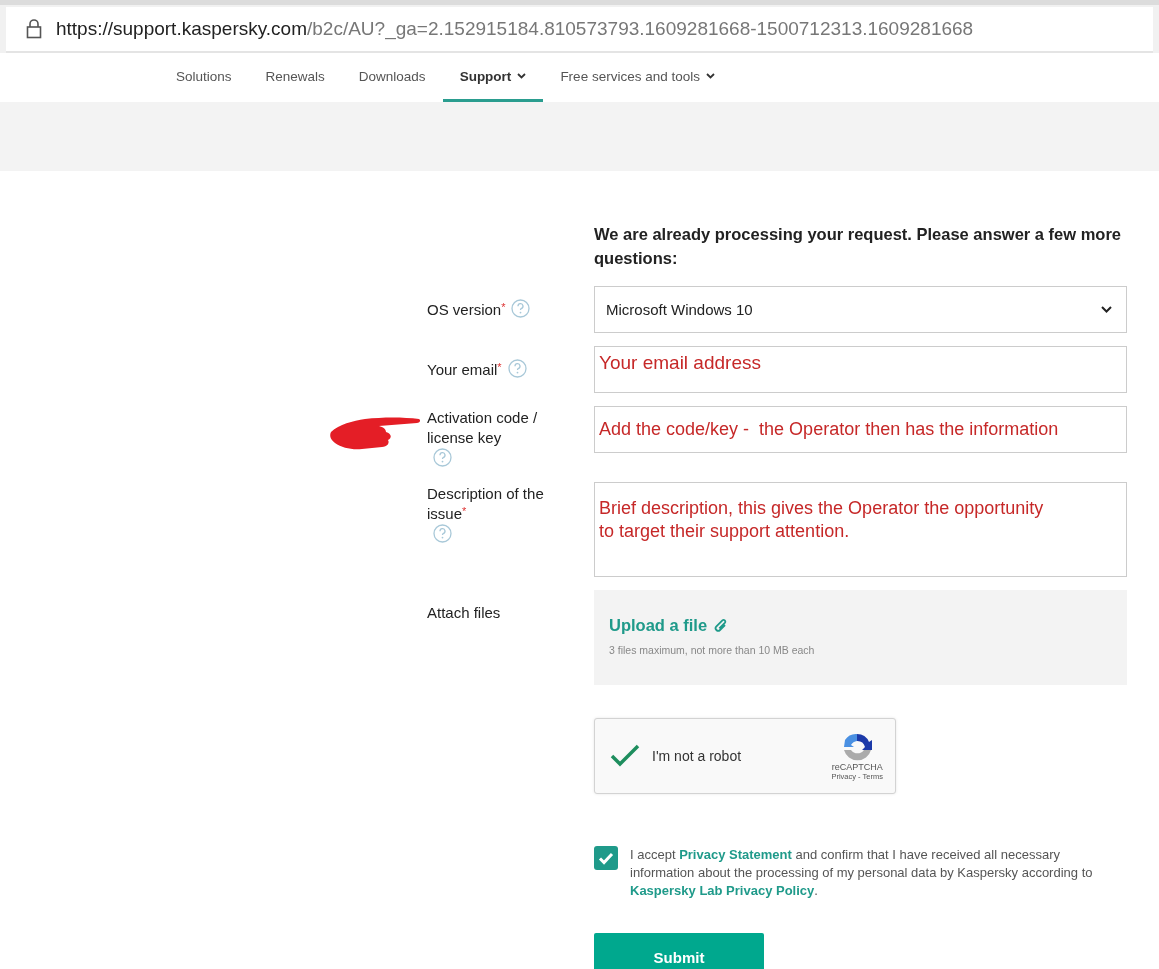 The image size is (1159, 969). What do you see at coordinates (697, 756) in the screenshot?
I see `captcha-label: I'm not a robot` at bounding box center [697, 756].